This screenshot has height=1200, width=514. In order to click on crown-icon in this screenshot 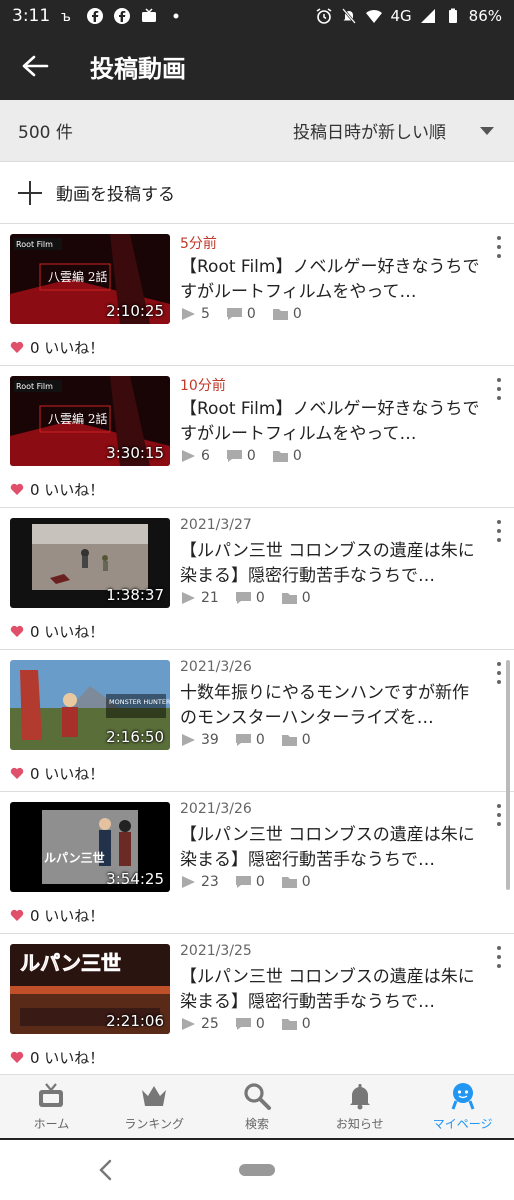, I will do `click(154, 1096)`.